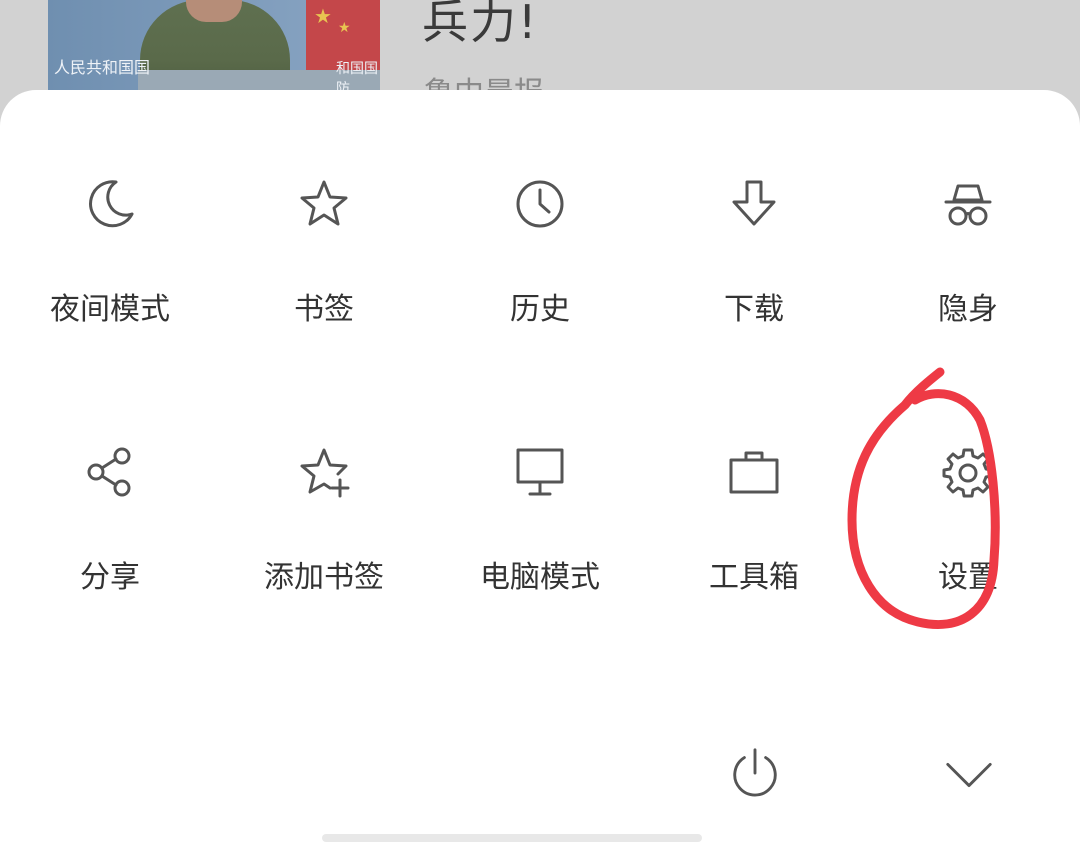  I want to click on power-icon, so click(755, 773).